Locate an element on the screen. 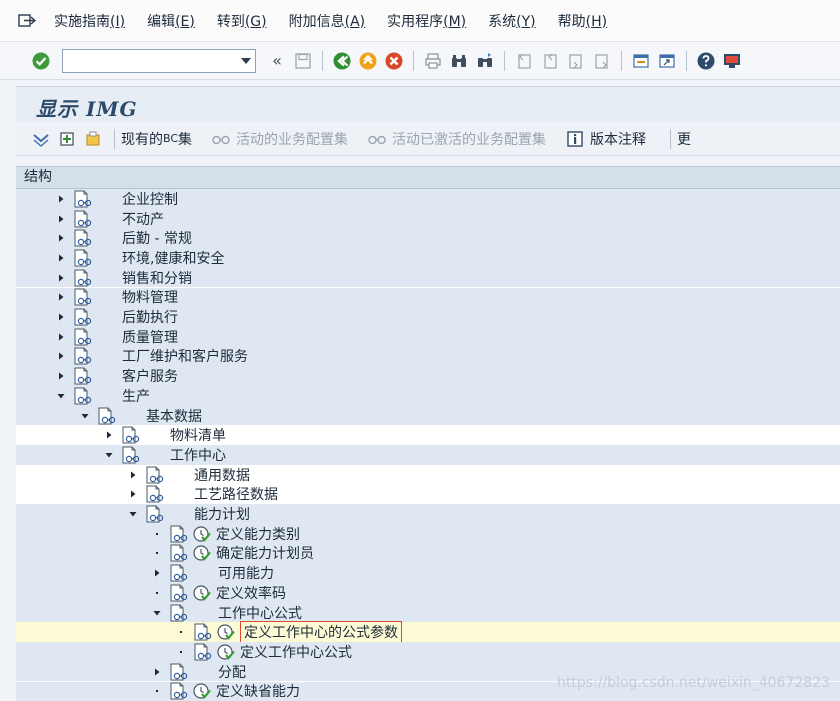 The height and width of the screenshot is (701, 840). tree-row: 不动产 is located at coordinates (428, 218).